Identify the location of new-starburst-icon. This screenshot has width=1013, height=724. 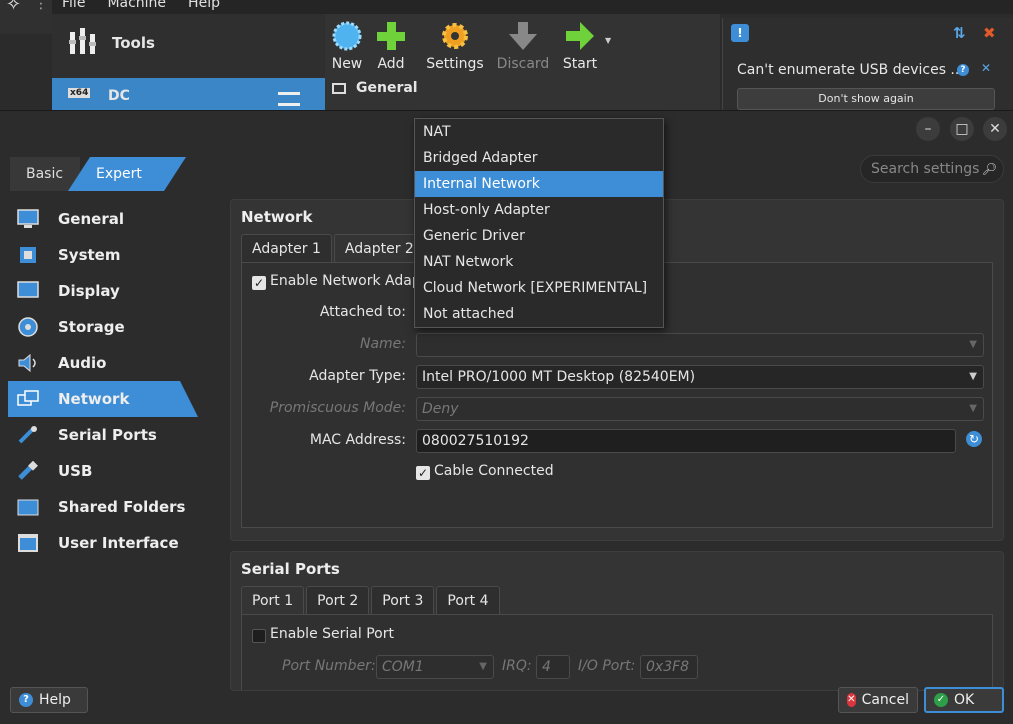
(347, 36).